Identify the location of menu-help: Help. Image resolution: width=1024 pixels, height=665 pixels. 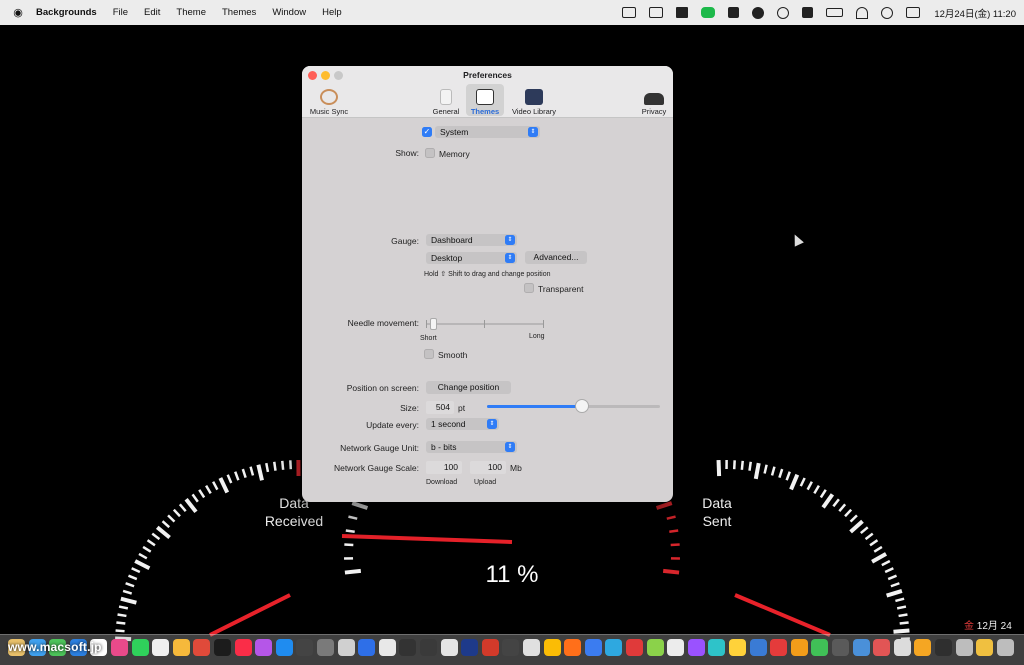
(332, 12).